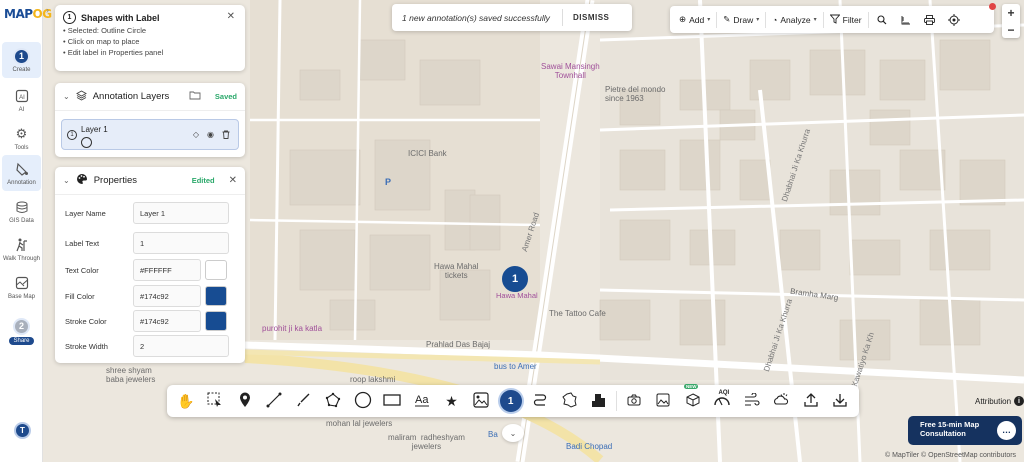  What do you see at coordinates (586, 17) in the screenshot?
I see `dismiss-button: DISMISS` at bounding box center [586, 17].